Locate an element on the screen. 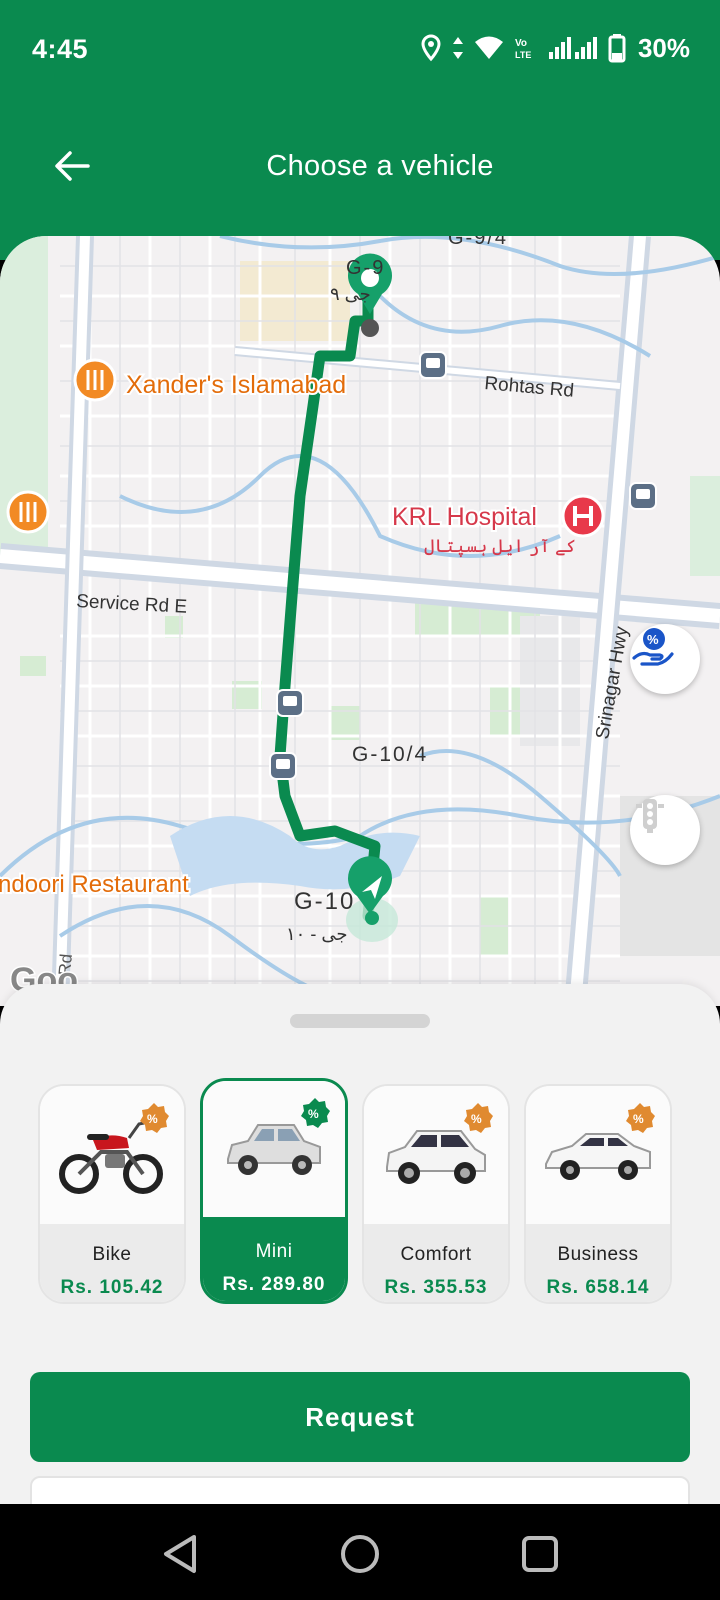 This screenshot has width=720, height=1600. vehicle-info: Comfort Rs. 355.53 is located at coordinates (436, 1263).